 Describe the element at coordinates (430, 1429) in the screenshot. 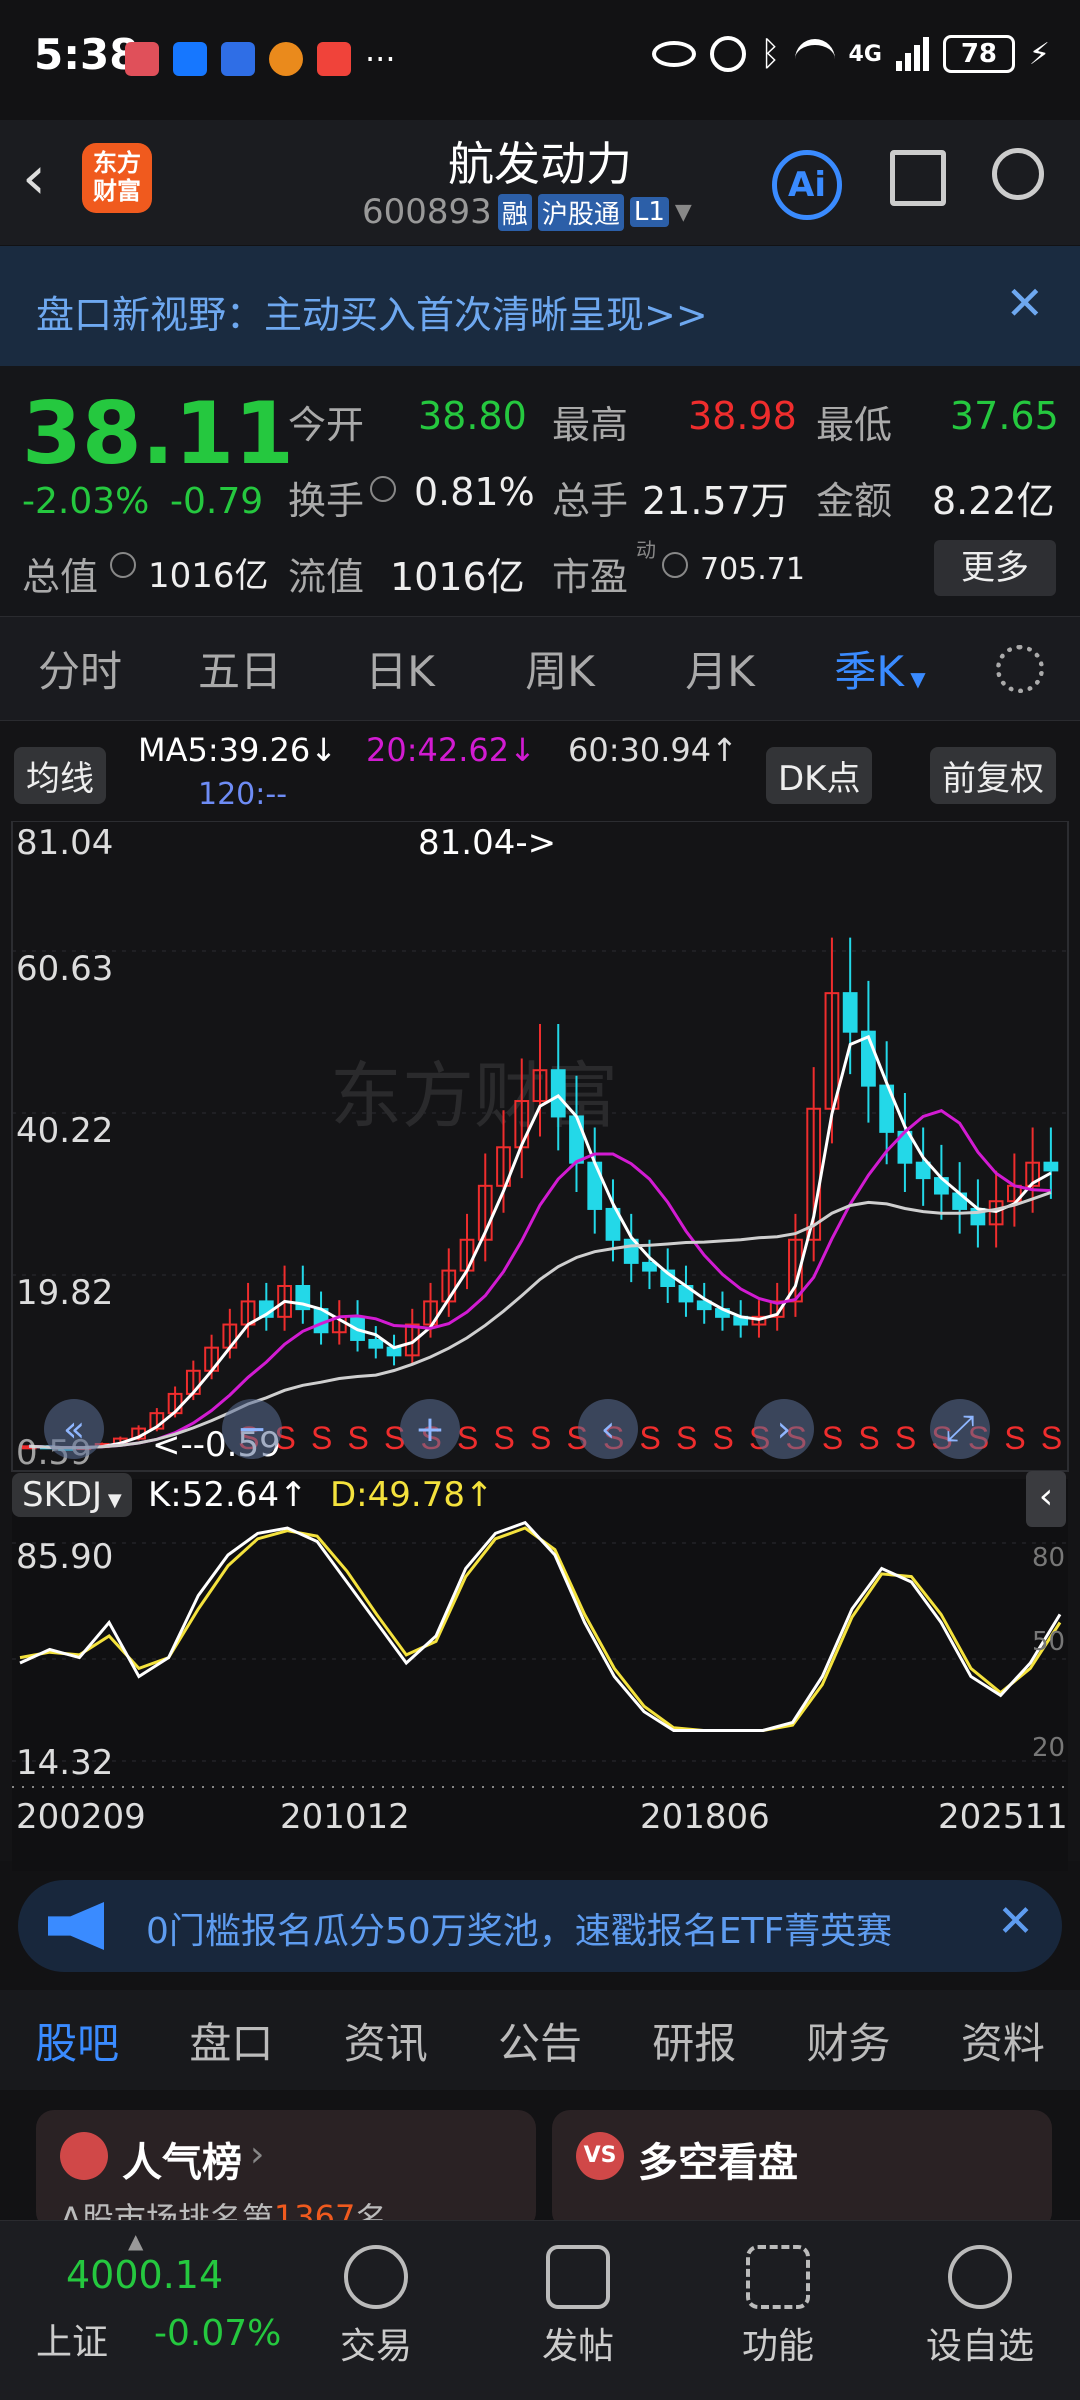

I see `zoom-in-icon: +` at that location.